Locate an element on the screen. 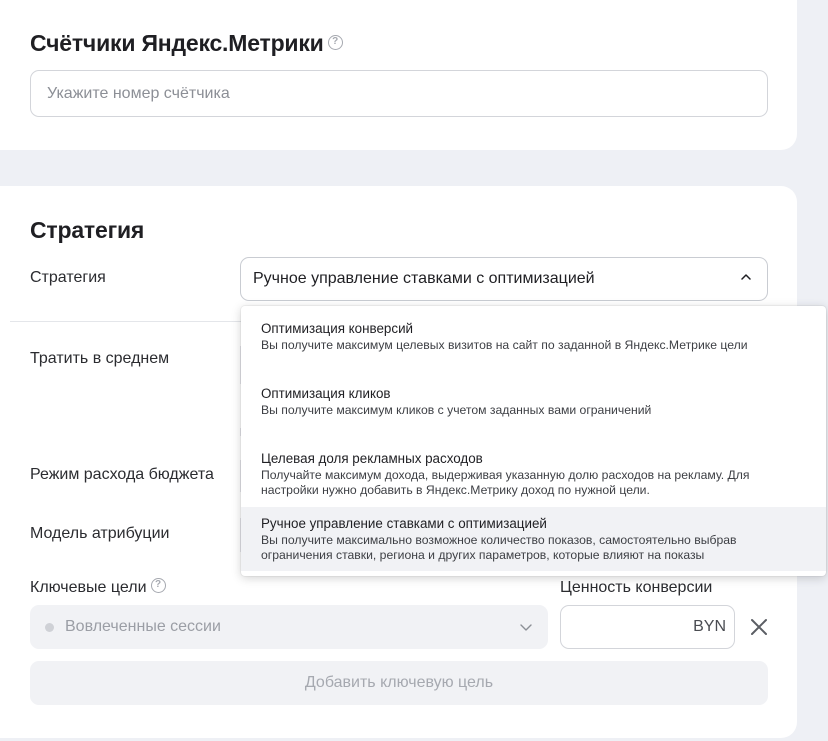  close-icon is located at coordinates (759, 627).